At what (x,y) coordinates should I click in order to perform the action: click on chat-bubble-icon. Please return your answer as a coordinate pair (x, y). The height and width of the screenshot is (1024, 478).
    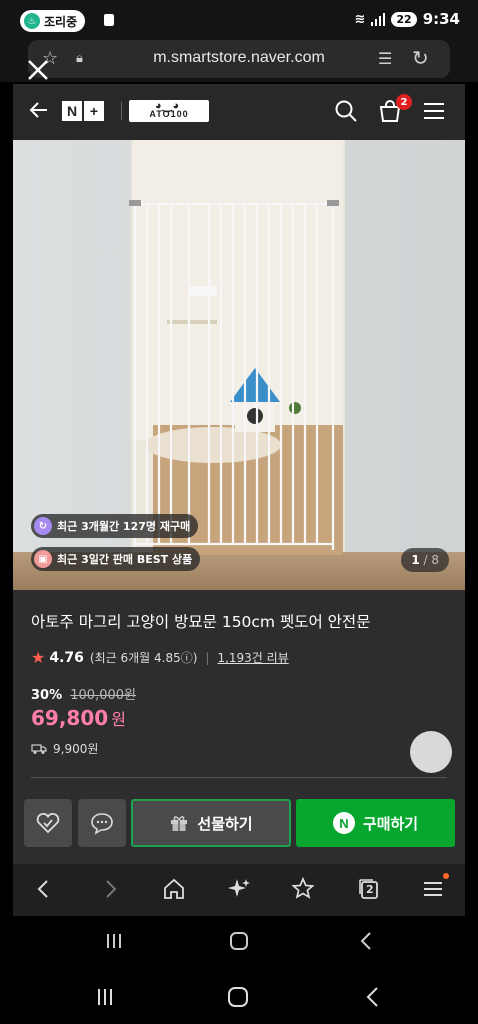
    Looking at the image, I should click on (102, 824).